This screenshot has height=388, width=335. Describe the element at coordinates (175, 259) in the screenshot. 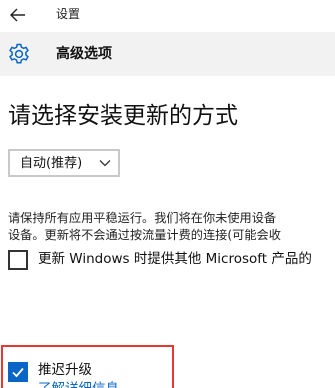

I see `other-products-label: 更新 Windows 时提供其他 Microsoft 产品的` at that location.